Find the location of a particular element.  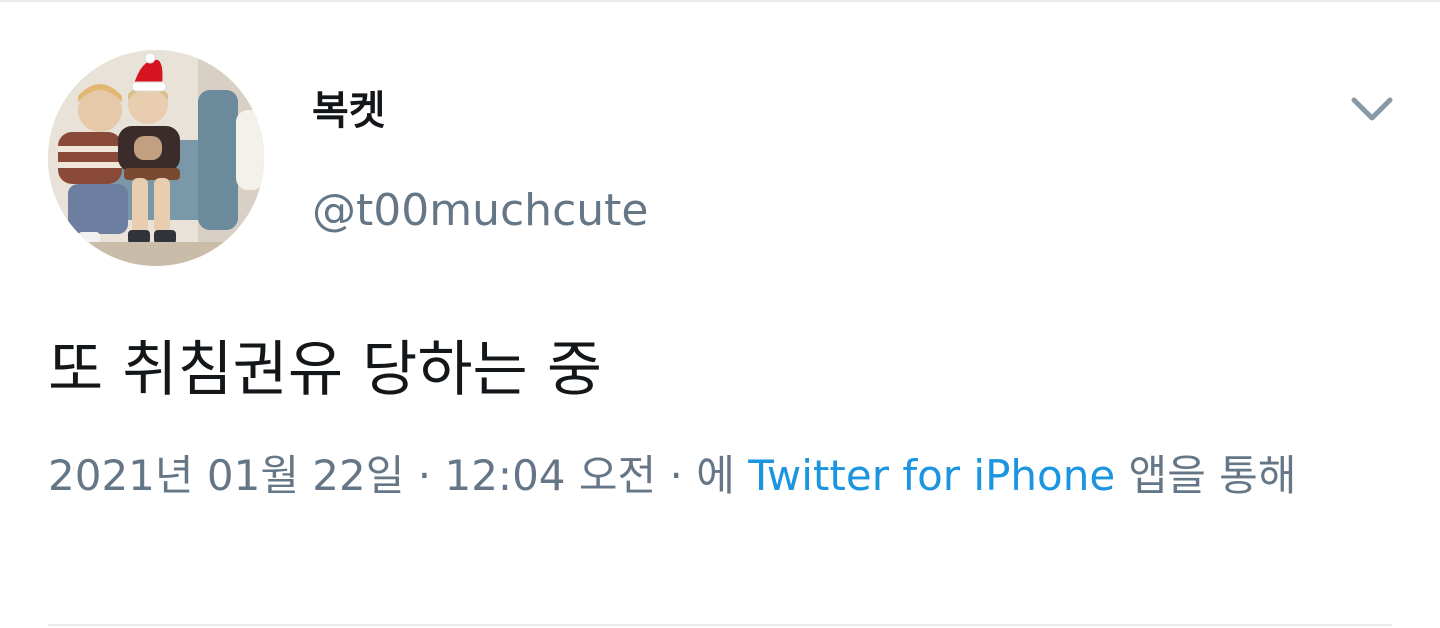

source-link: Twitter for iPhone is located at coordinates (931, 475).